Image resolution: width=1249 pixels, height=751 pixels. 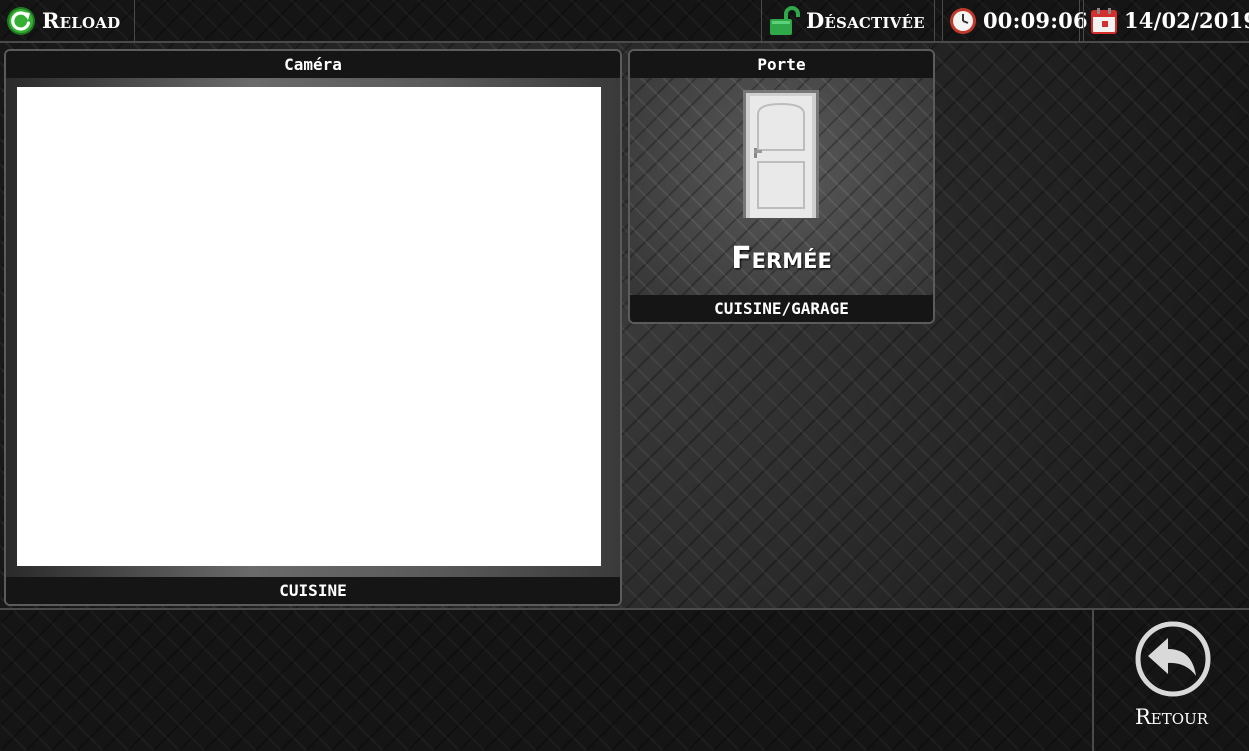 I want to click on back-arrow-icon, so click(x=1173, y=661).